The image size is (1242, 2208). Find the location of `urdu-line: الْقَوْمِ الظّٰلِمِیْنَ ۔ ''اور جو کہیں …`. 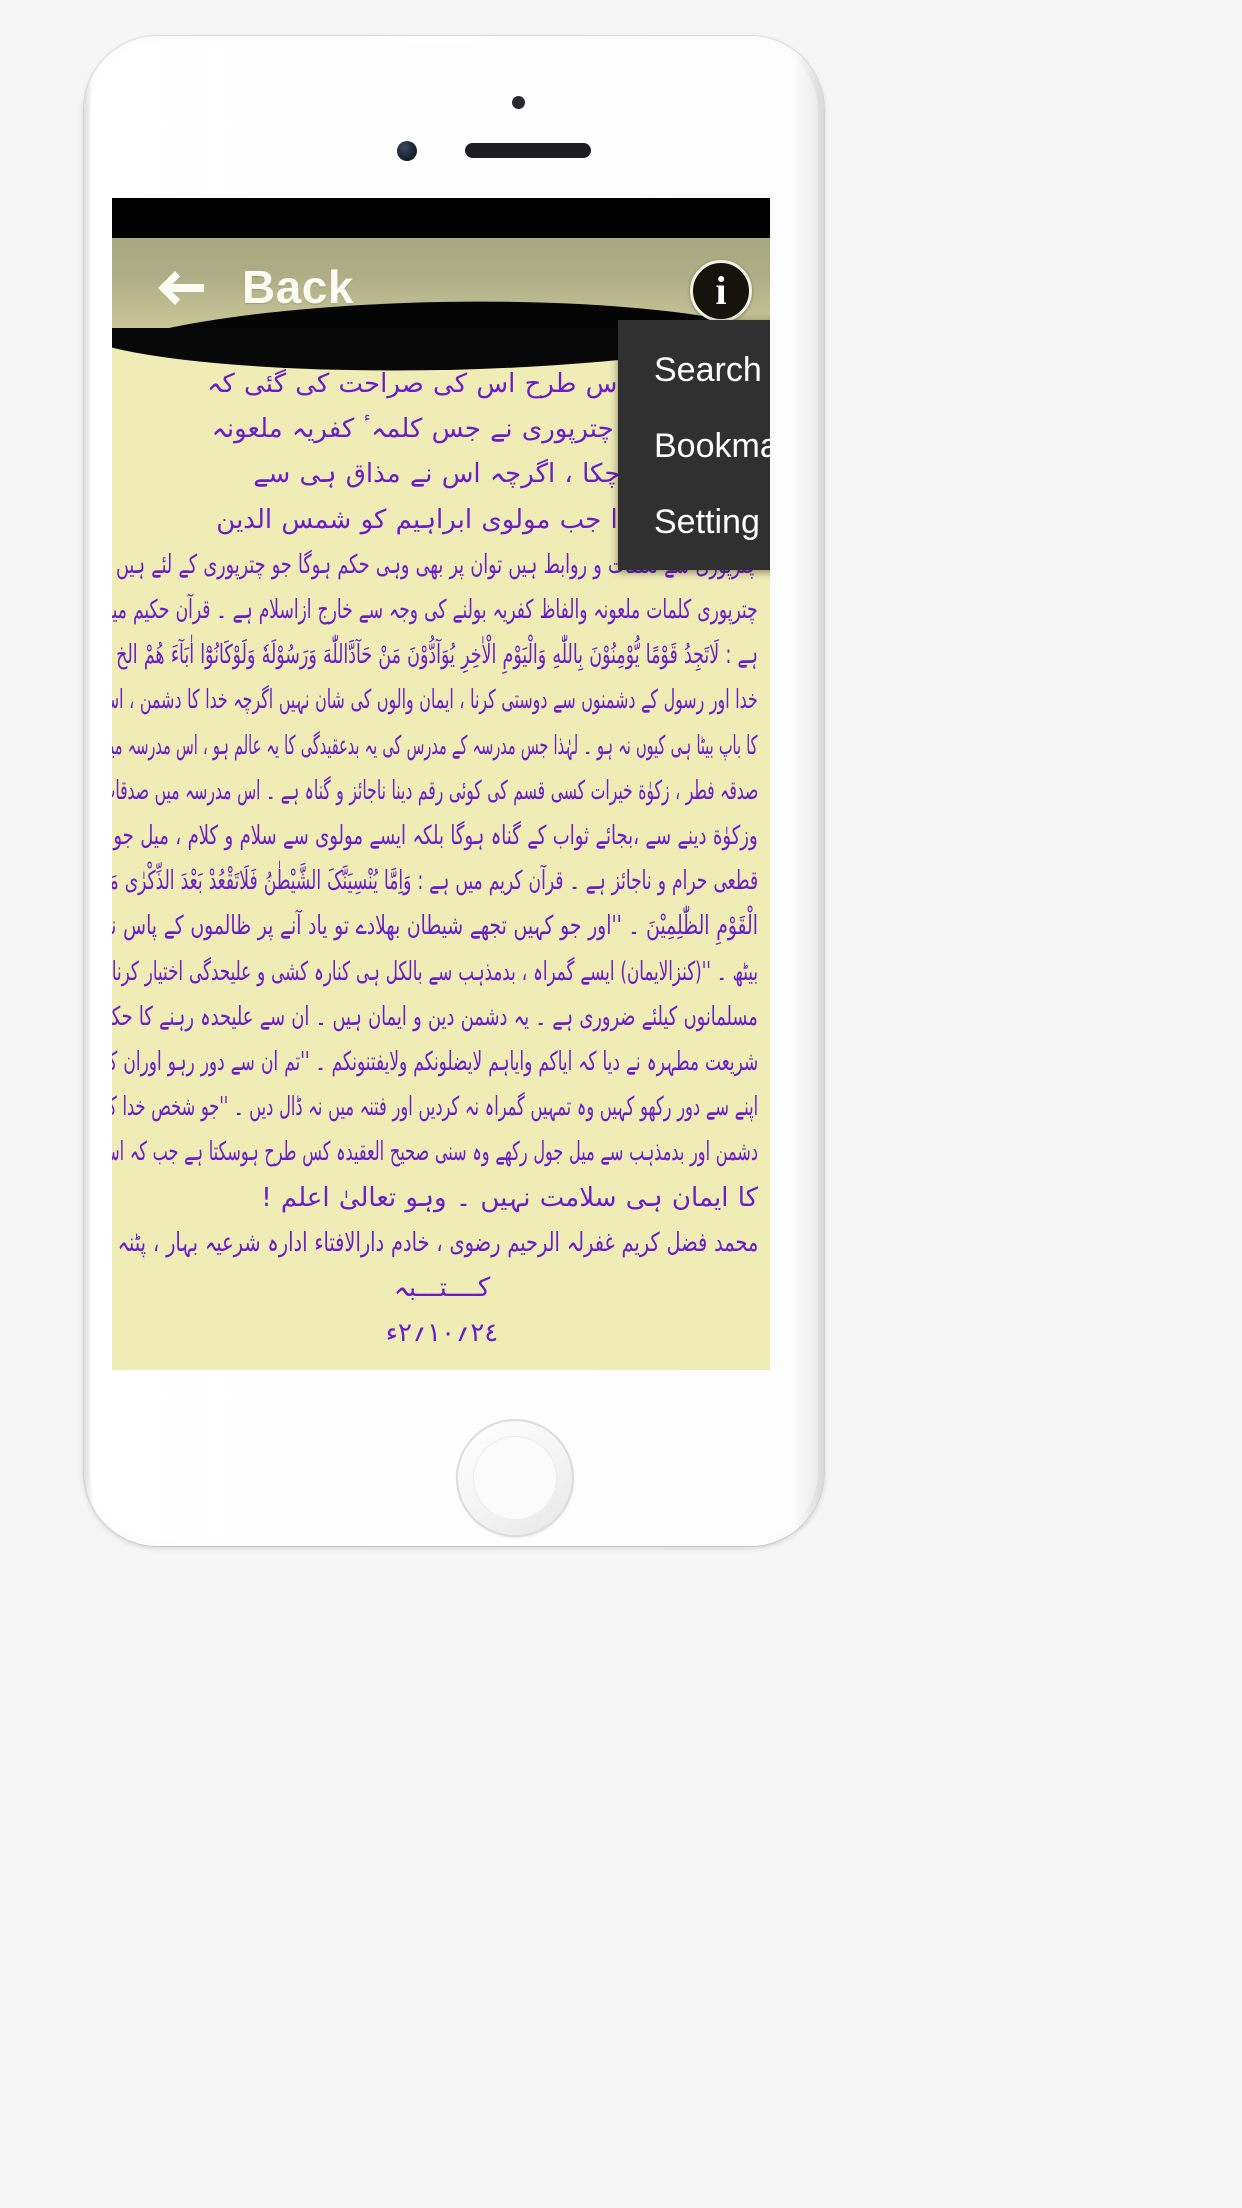

urdu-line: الْقَوْمِ الظّٰلِمِیْنَ ۔ ''اور جو کہیں … is located at coordinates (435, 926).